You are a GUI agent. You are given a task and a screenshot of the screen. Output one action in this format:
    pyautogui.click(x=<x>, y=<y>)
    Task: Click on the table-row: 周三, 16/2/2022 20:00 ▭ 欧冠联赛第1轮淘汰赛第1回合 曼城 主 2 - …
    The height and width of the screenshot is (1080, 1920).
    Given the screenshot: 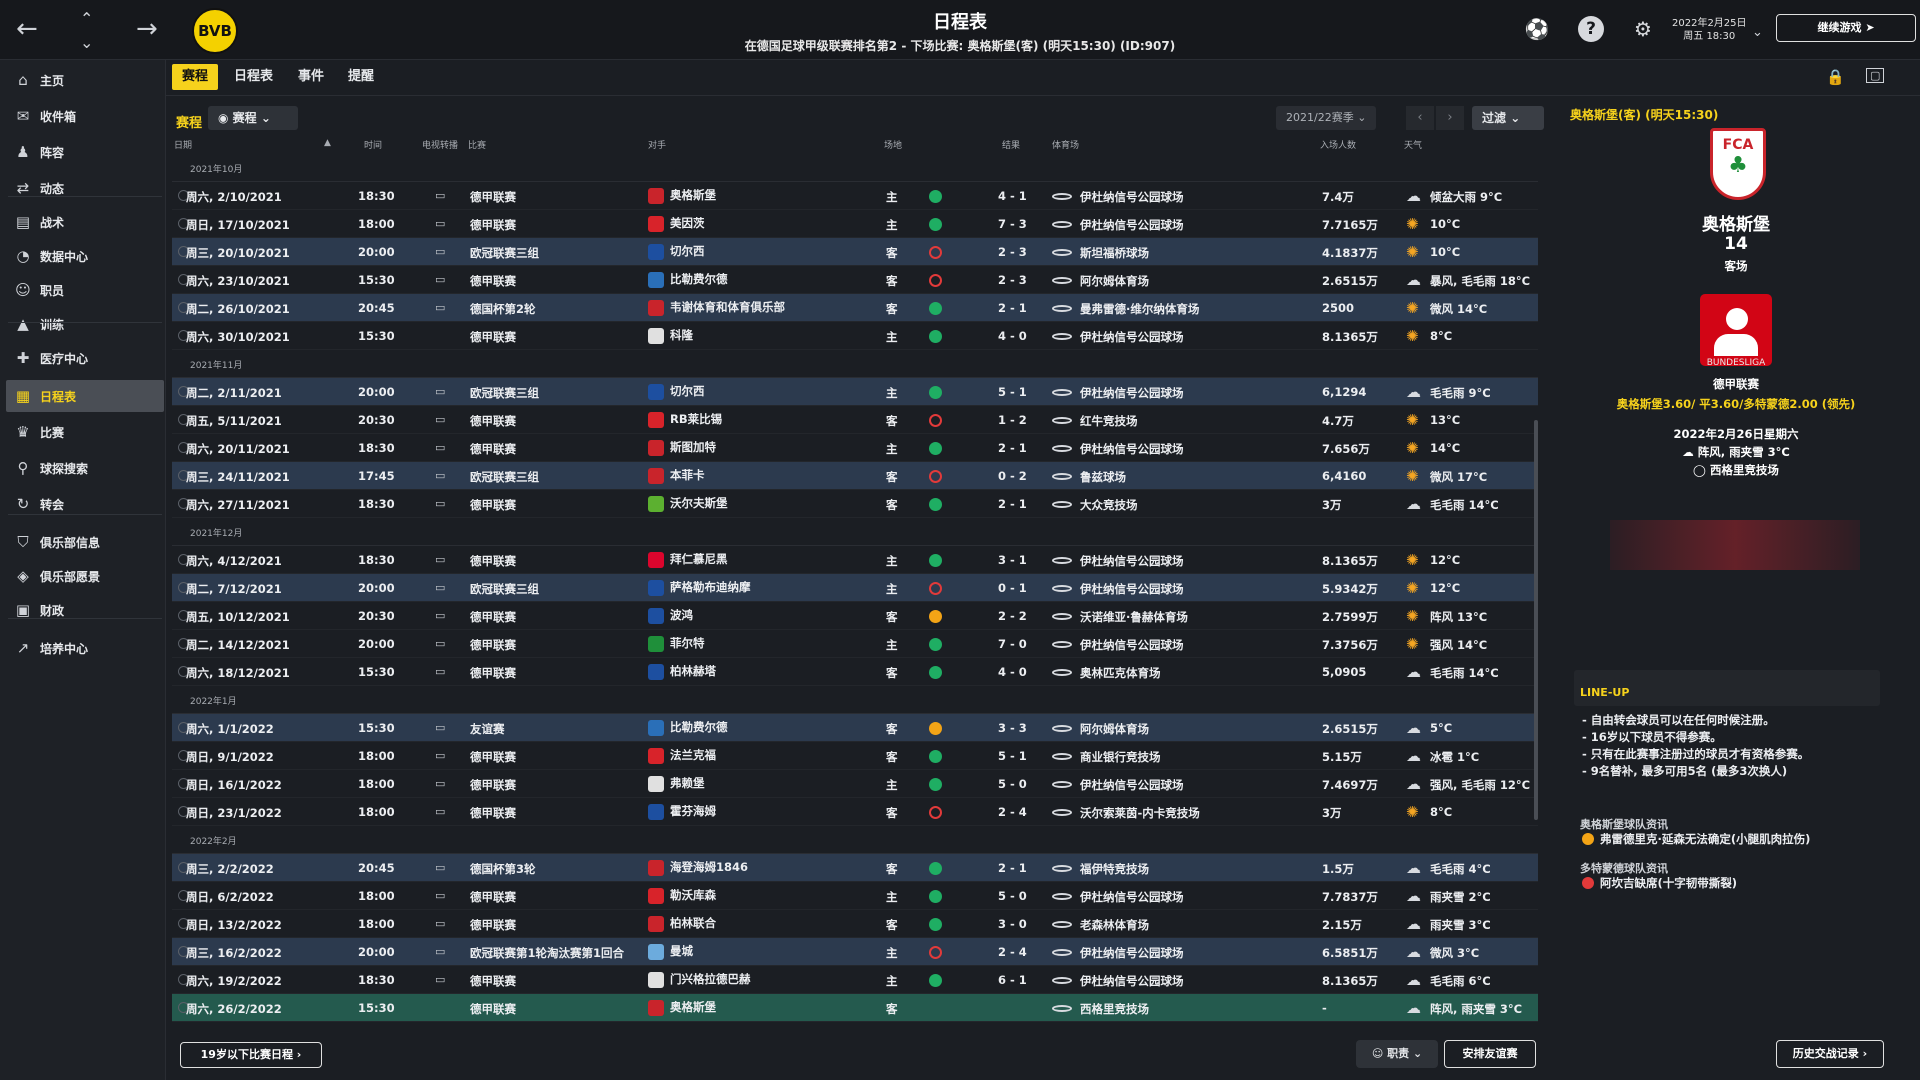 What is the action you would take?
    pyautogui.click(x=855, y=952)
    